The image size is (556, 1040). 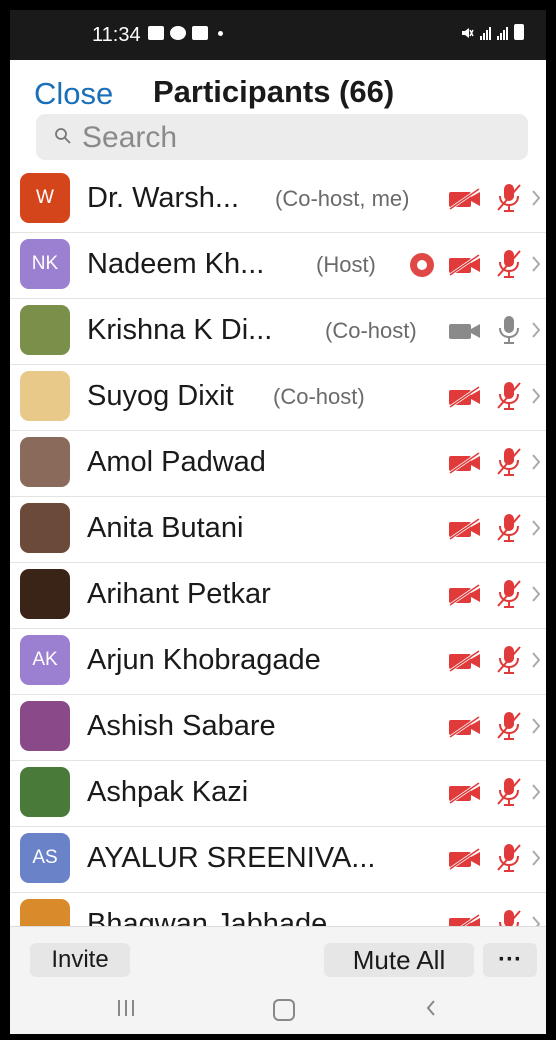 I want to click on close-button: Close, so click(x=73, y=94).